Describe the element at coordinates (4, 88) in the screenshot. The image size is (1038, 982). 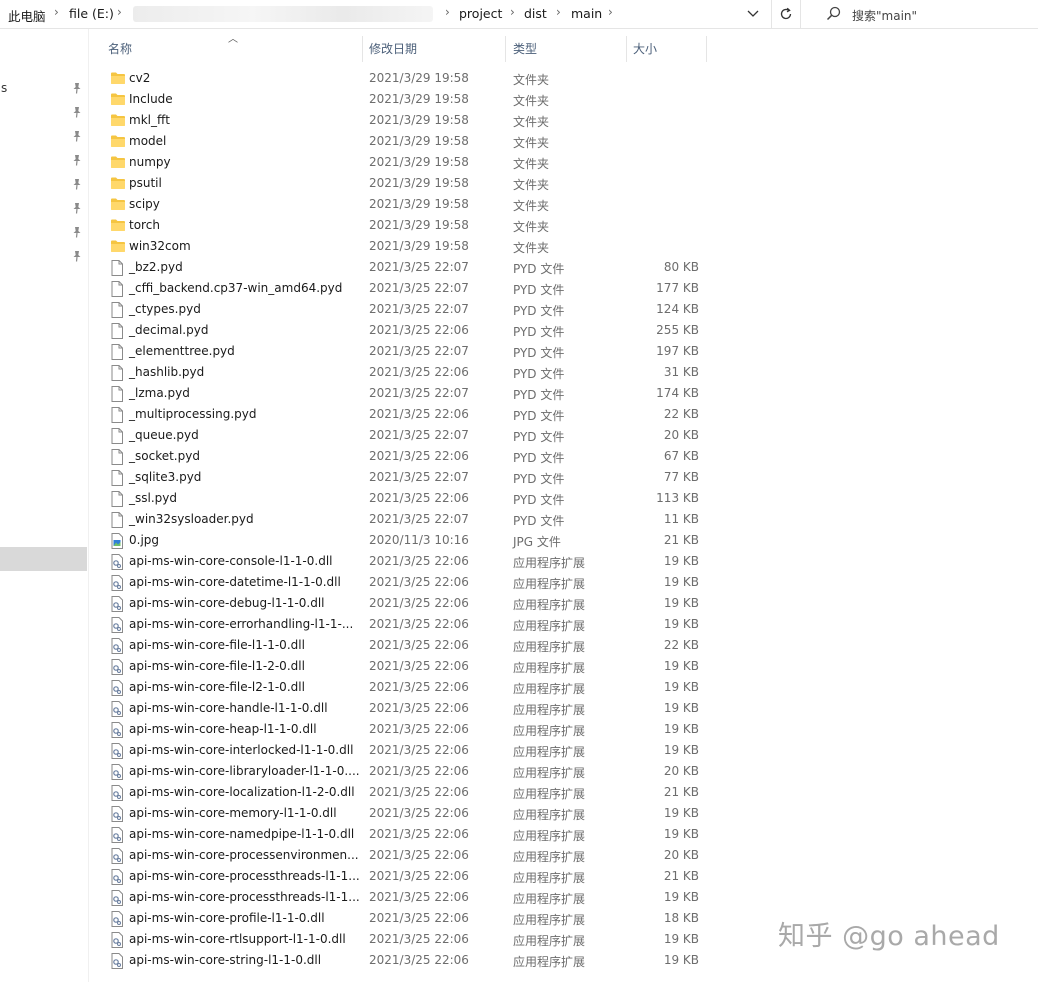
I see `nav-item-label: s` at that location.